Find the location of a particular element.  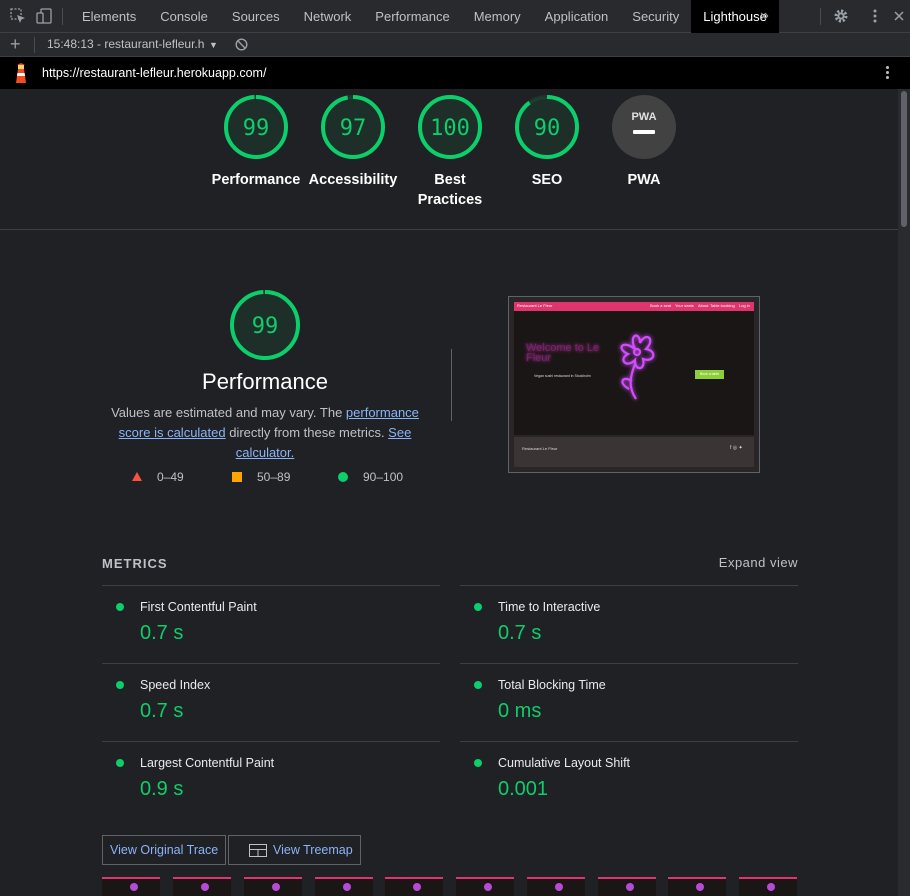

gauge-ring: 90 is located at coordinates (547, 127).